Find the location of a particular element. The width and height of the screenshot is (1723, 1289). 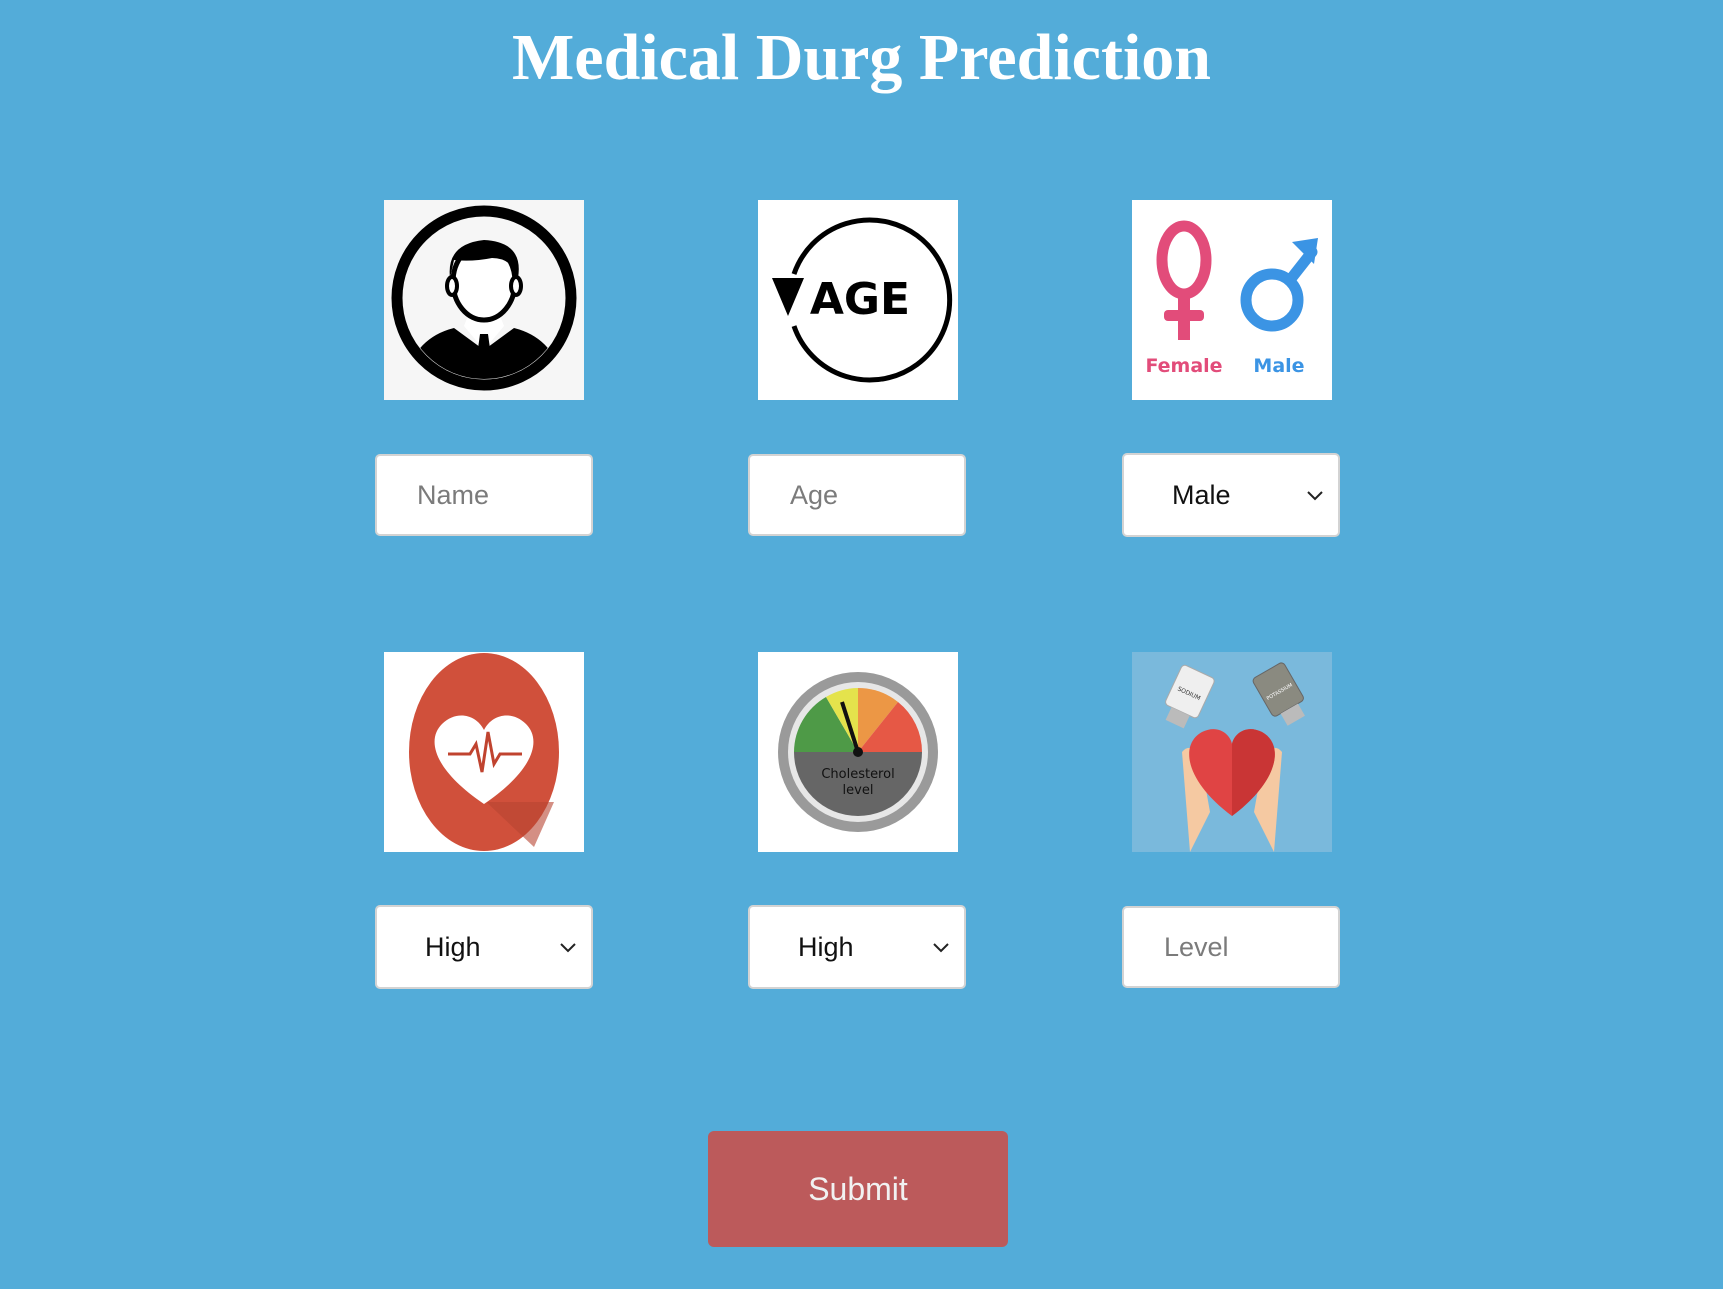

blood-pressure-select: High is located at coordinates (484, 947).